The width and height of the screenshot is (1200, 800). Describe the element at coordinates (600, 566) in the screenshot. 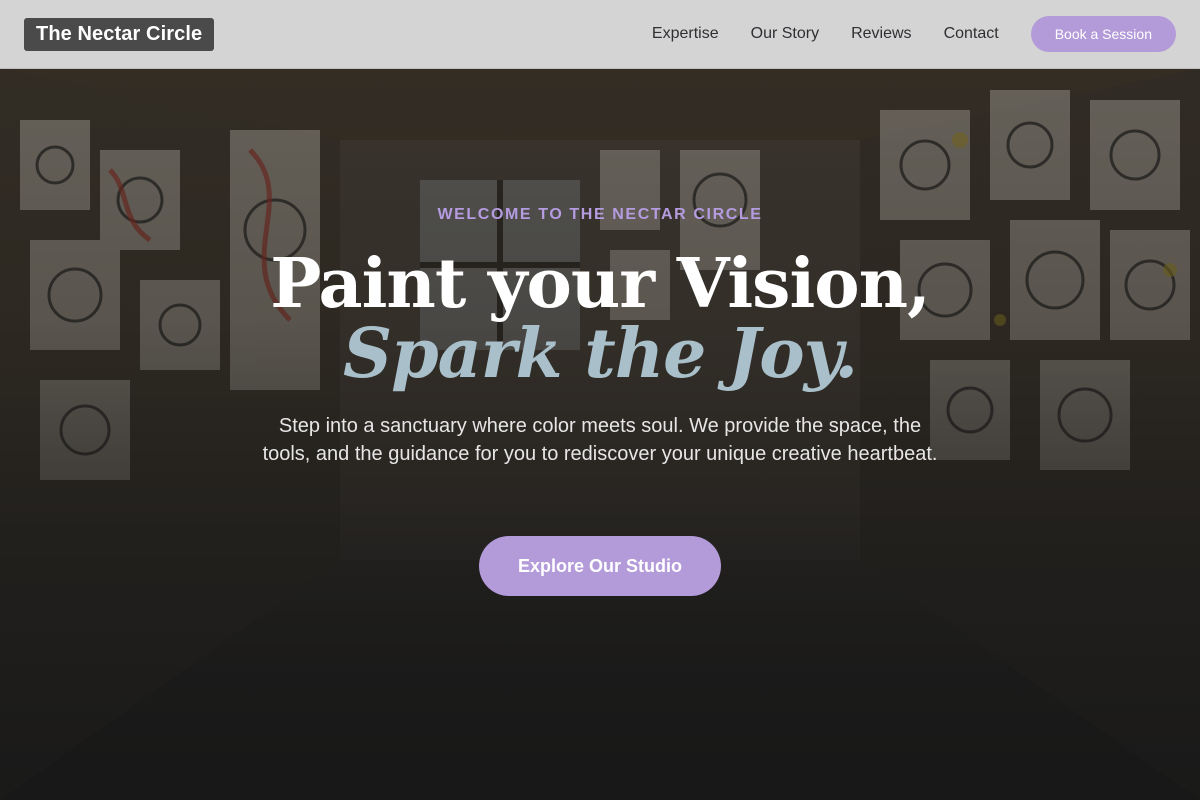

I see `explore-studio-button: Explore Our Studio` at that location.